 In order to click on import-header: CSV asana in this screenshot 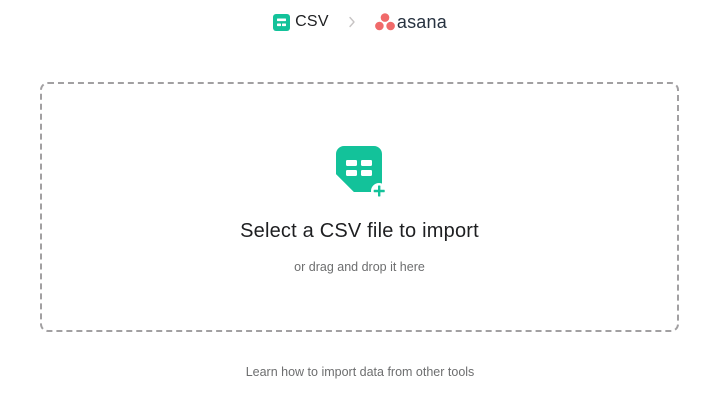, I will do `click(360, 22)`.